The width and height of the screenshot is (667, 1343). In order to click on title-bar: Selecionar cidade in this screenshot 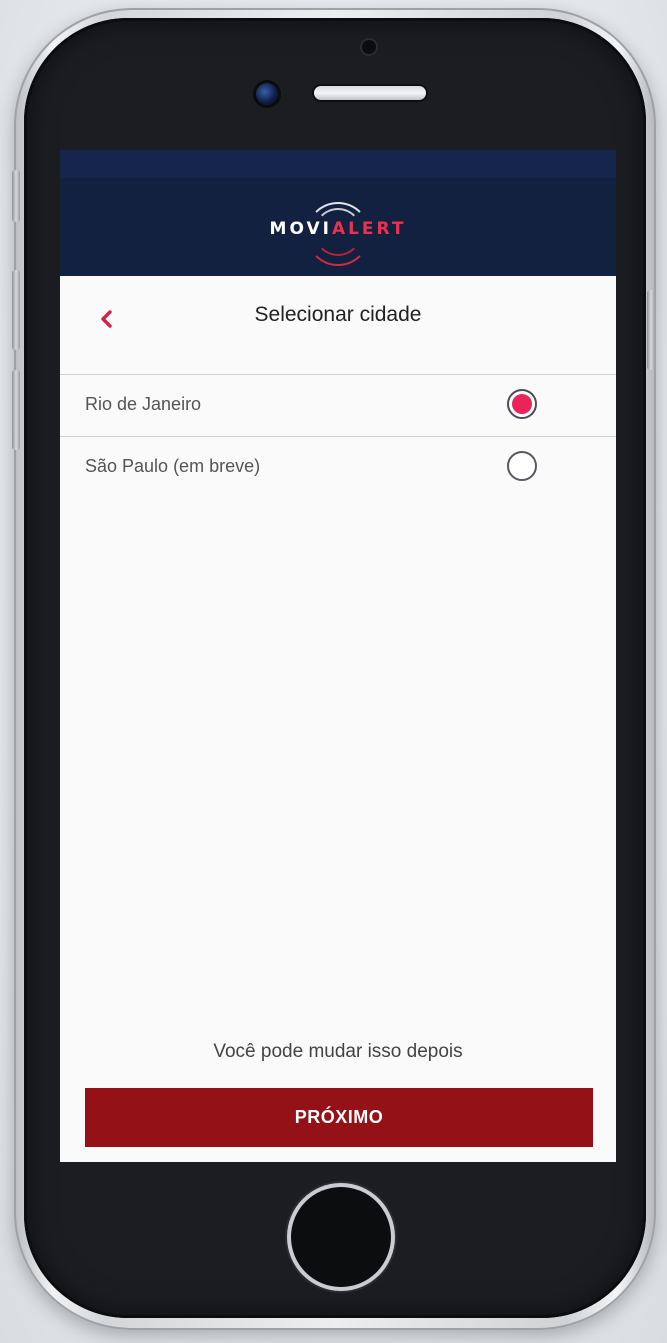, I will do `click(338, 325)`.